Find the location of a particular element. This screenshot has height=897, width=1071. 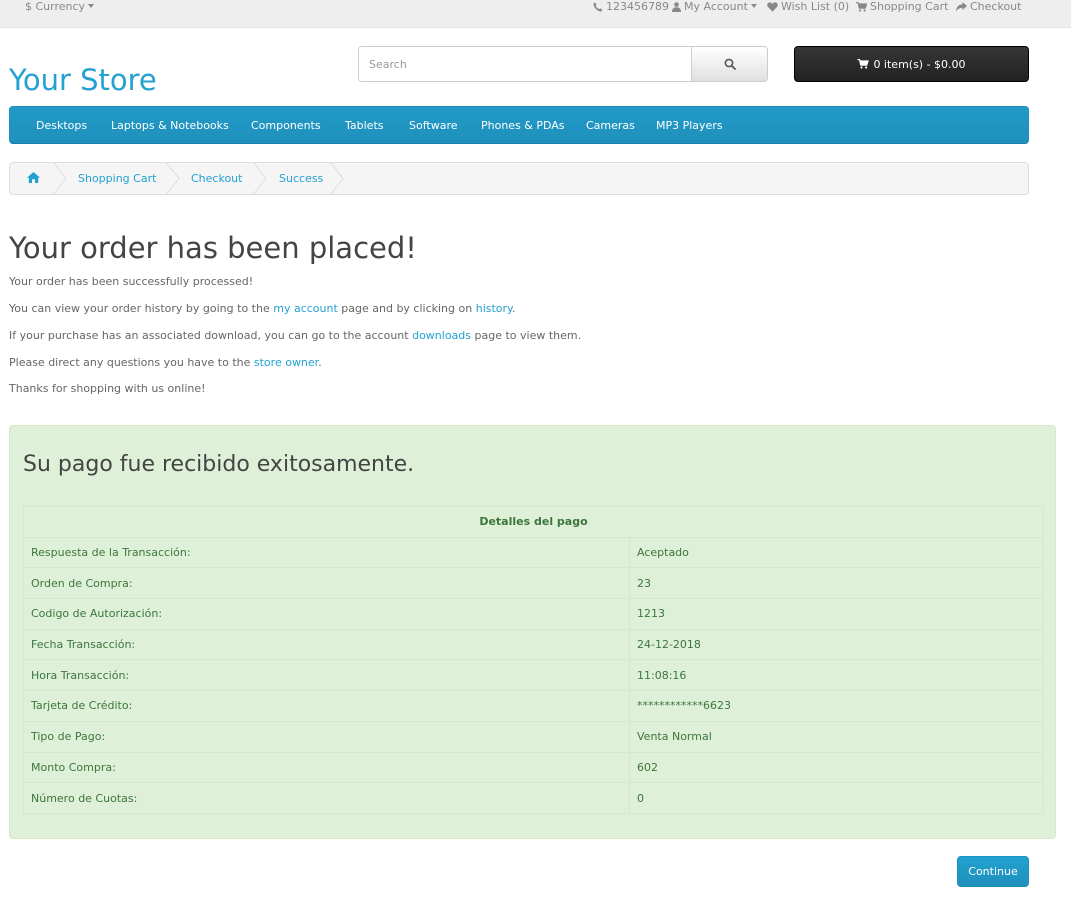

menu-item-software: Software is located at coordinates (433, 125).